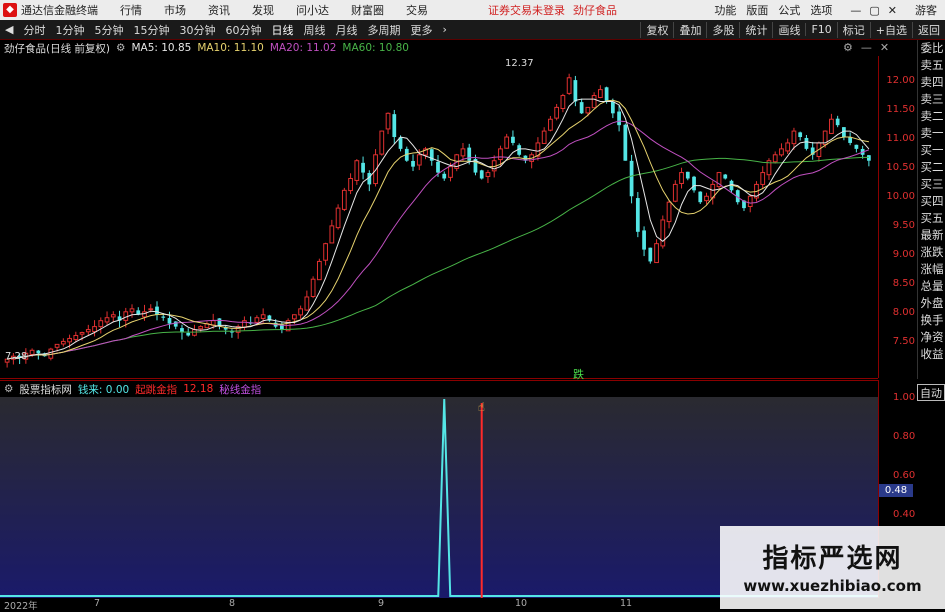 The height and width of the screenshot is (612, 945). Describe the element at coordinates (900, 196) in the screenshot. I see `price-tick: 10.00` at that location.